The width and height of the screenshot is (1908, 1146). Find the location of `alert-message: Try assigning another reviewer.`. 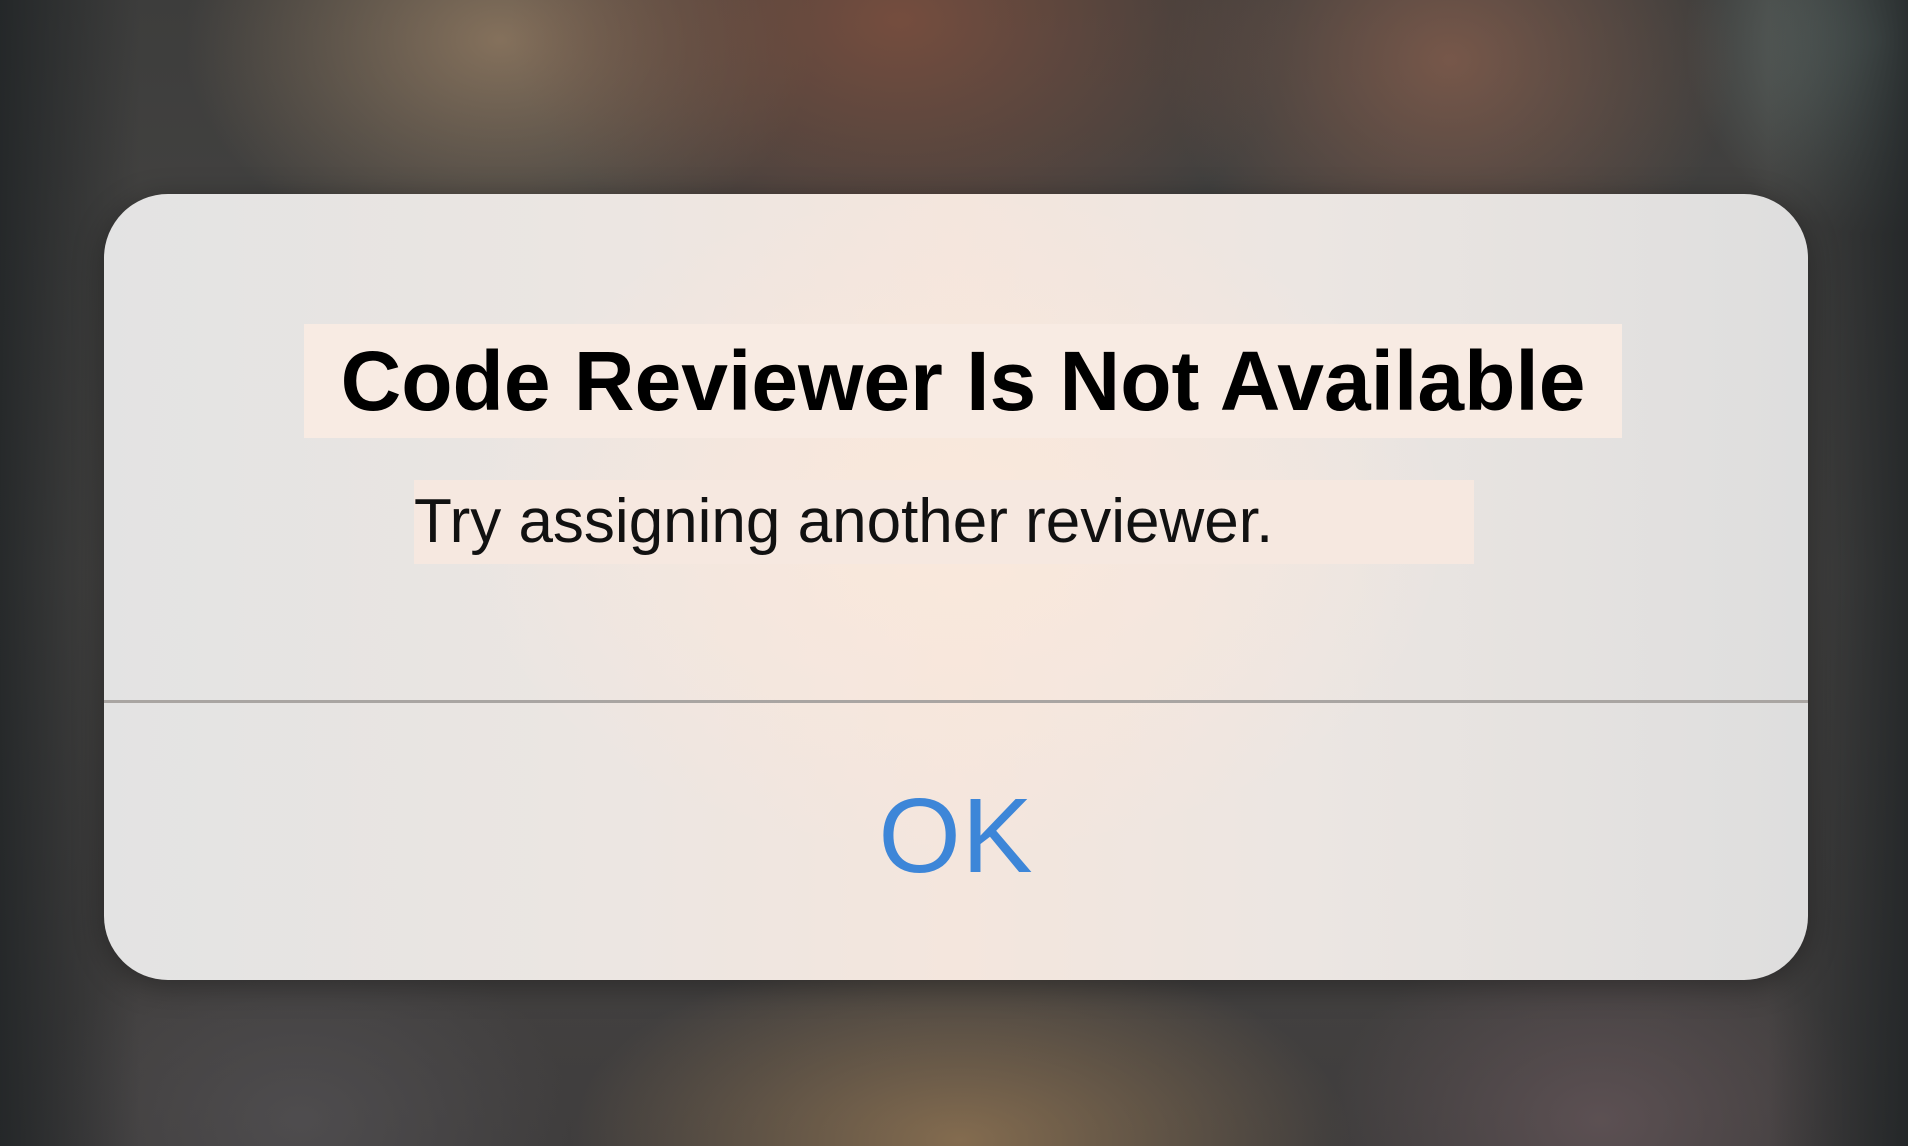

alert-message: Try assigning another reviewer. is located at coordinates (944, 522).